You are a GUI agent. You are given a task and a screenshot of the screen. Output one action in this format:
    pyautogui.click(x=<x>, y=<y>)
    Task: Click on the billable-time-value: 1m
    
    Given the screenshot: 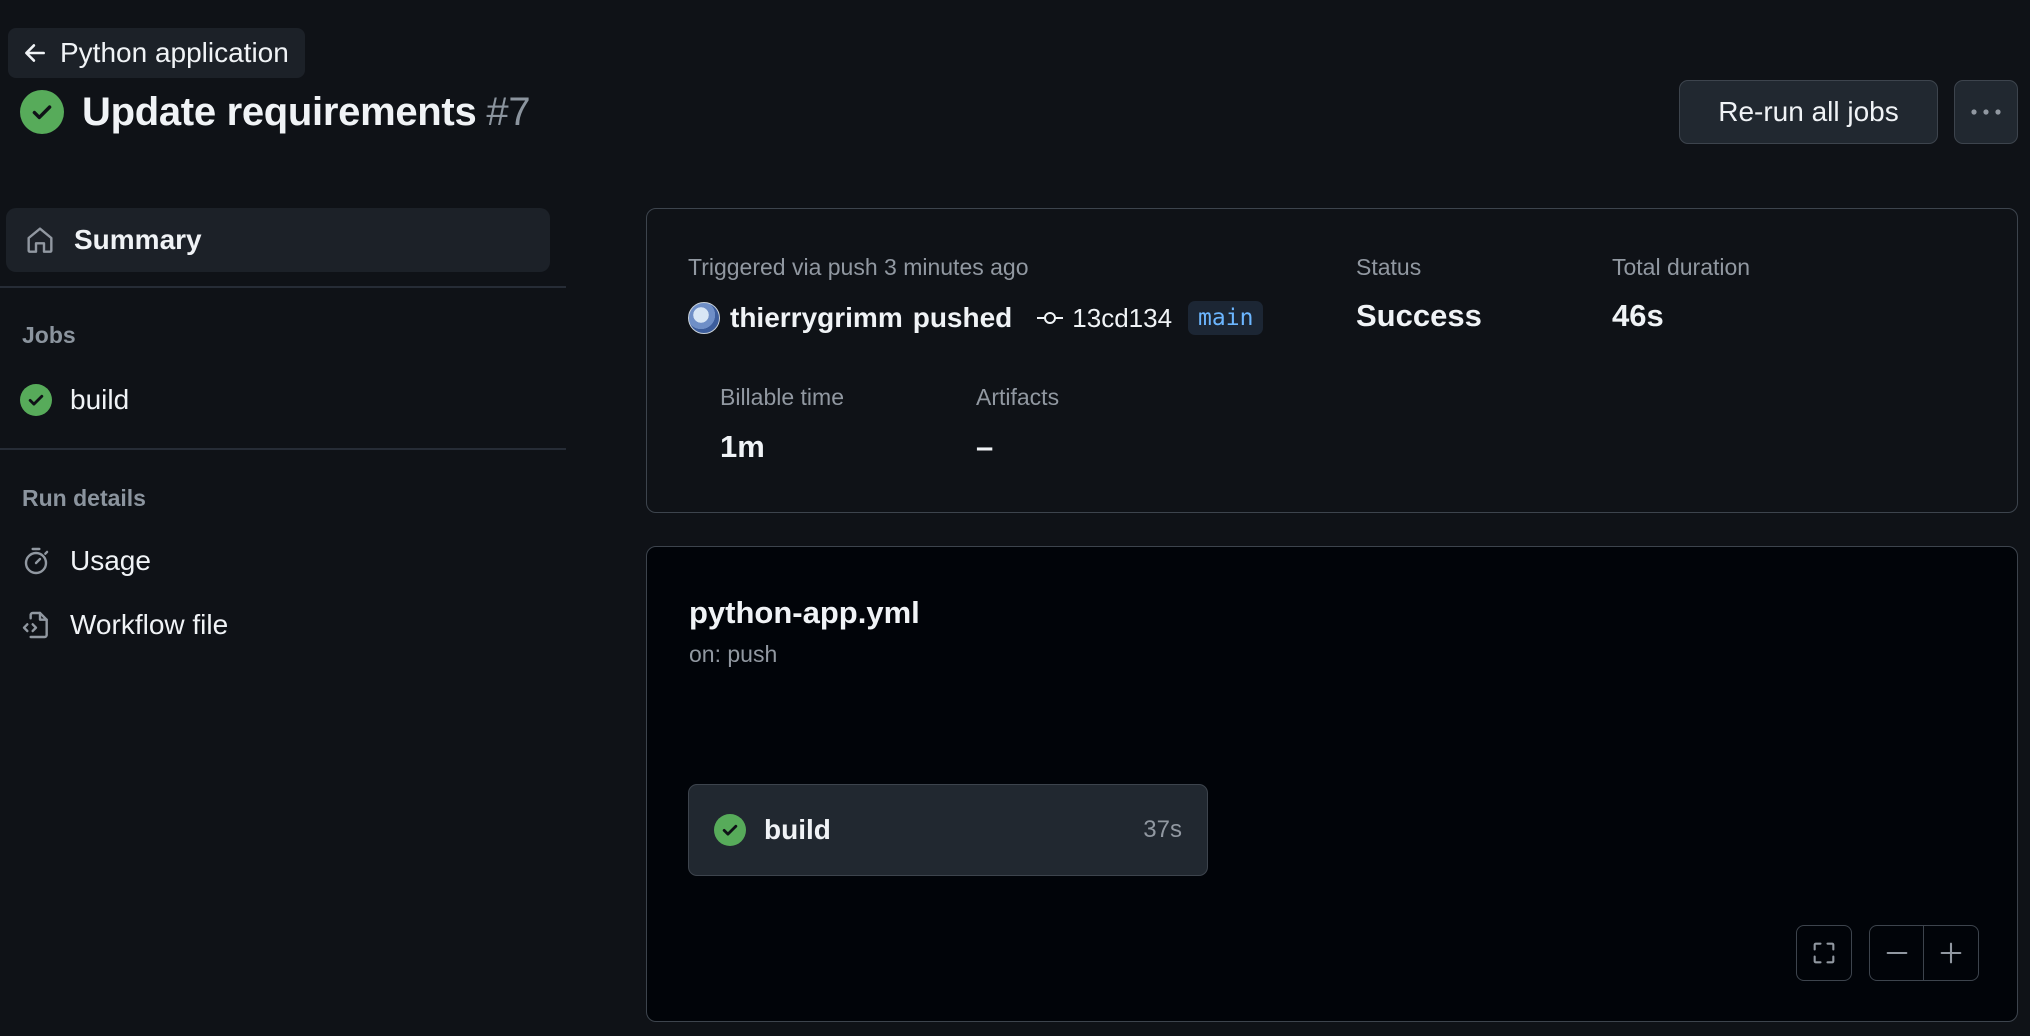 What is the action you would take?
    pyautogui.click(x=742, y=446)
    